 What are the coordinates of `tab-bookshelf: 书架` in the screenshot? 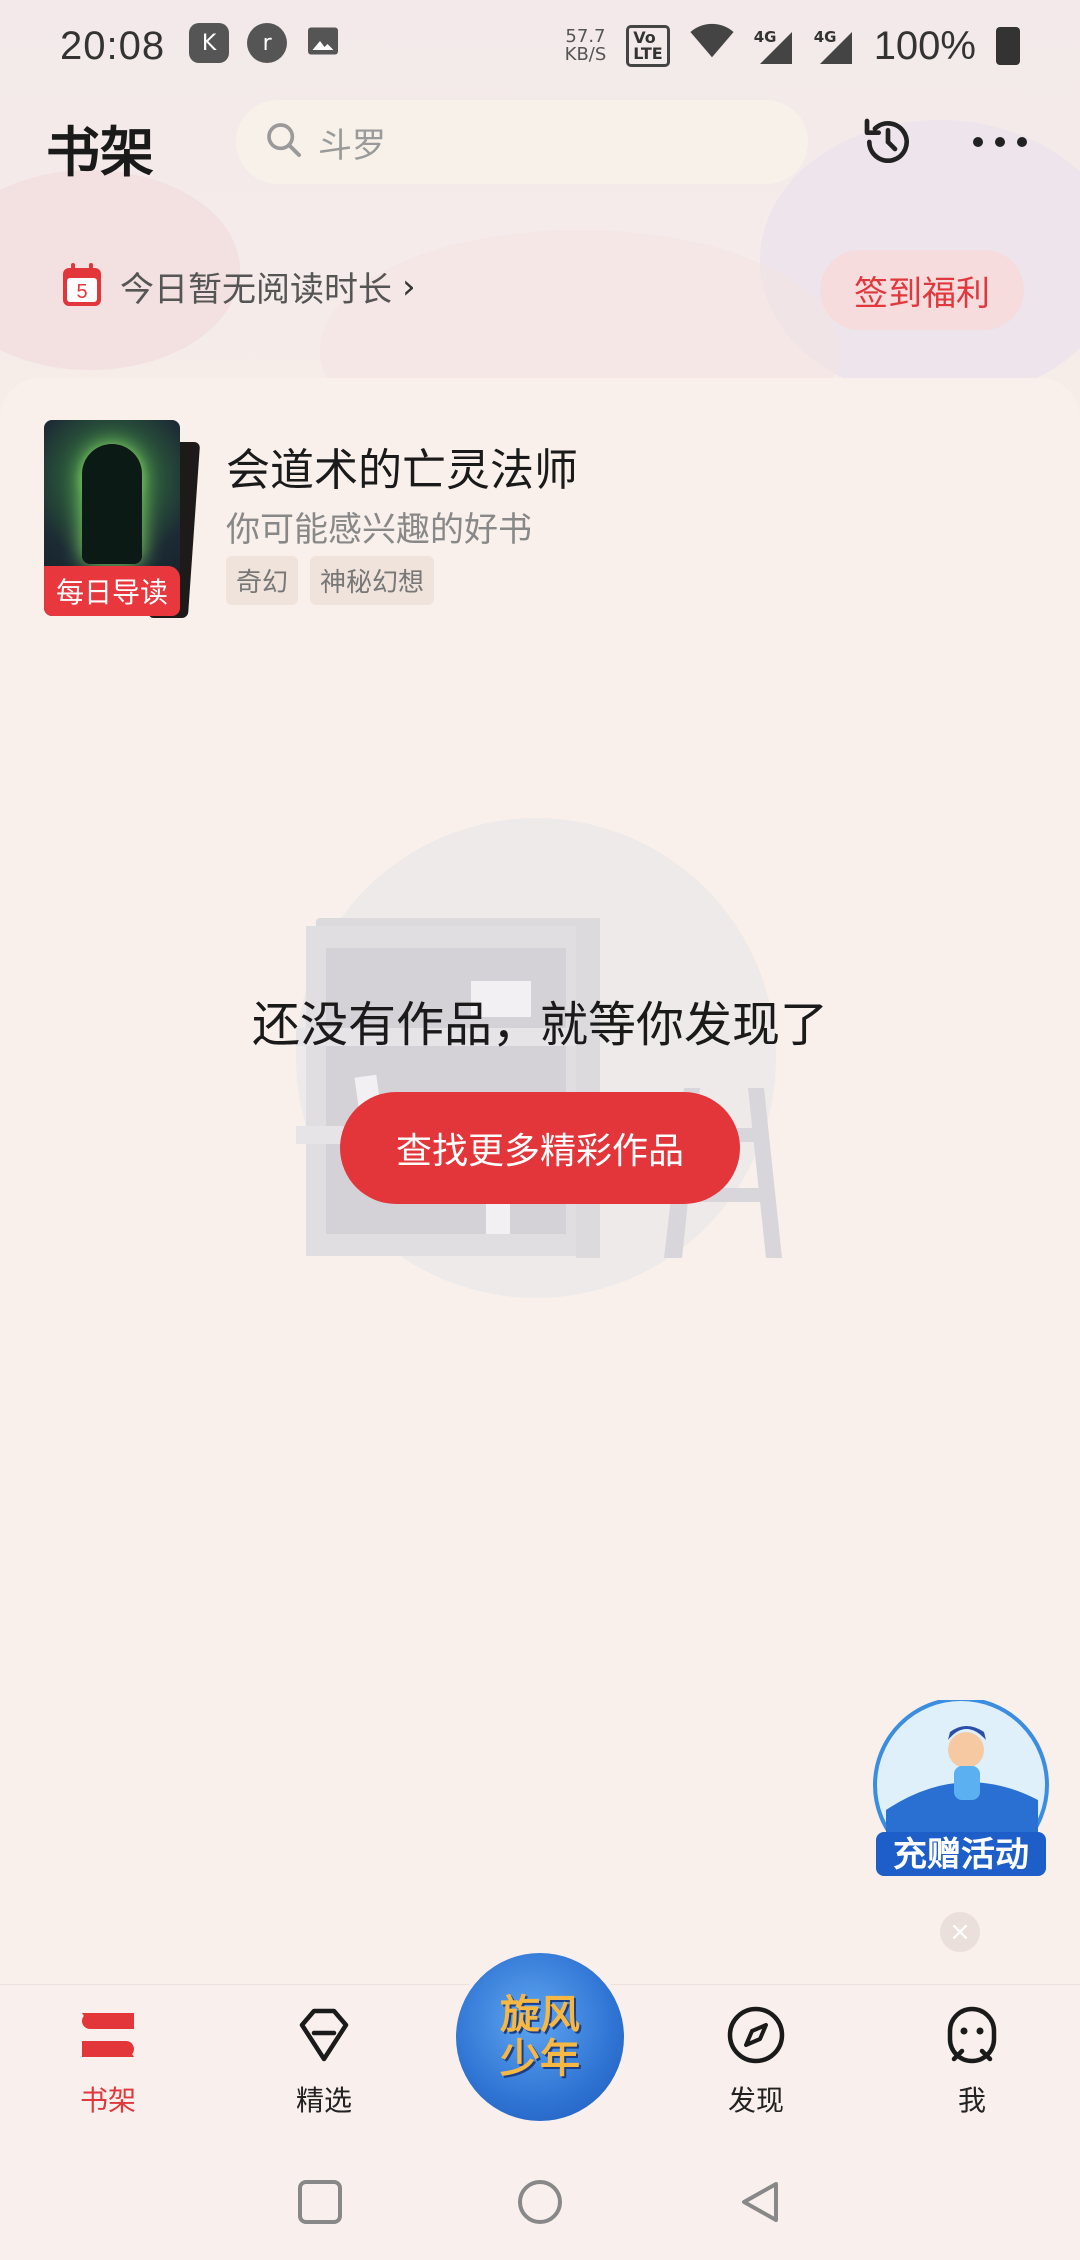 It's located at (108, 2061).